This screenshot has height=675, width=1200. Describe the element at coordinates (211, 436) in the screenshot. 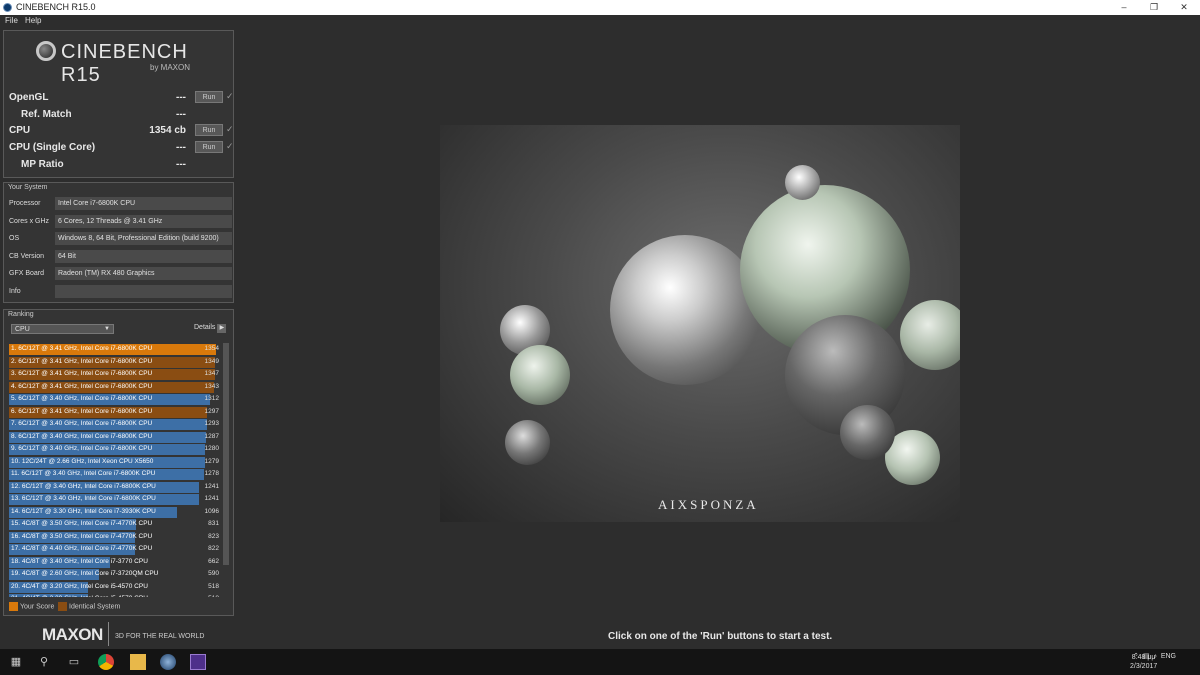

I see `ranking-value: 1287` at that location.